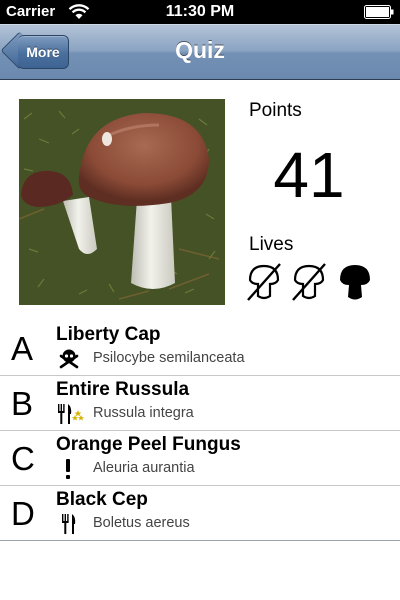  Describe the element at coordinates (379, 12) in the screenshot. I see `battery-icon` at that location.